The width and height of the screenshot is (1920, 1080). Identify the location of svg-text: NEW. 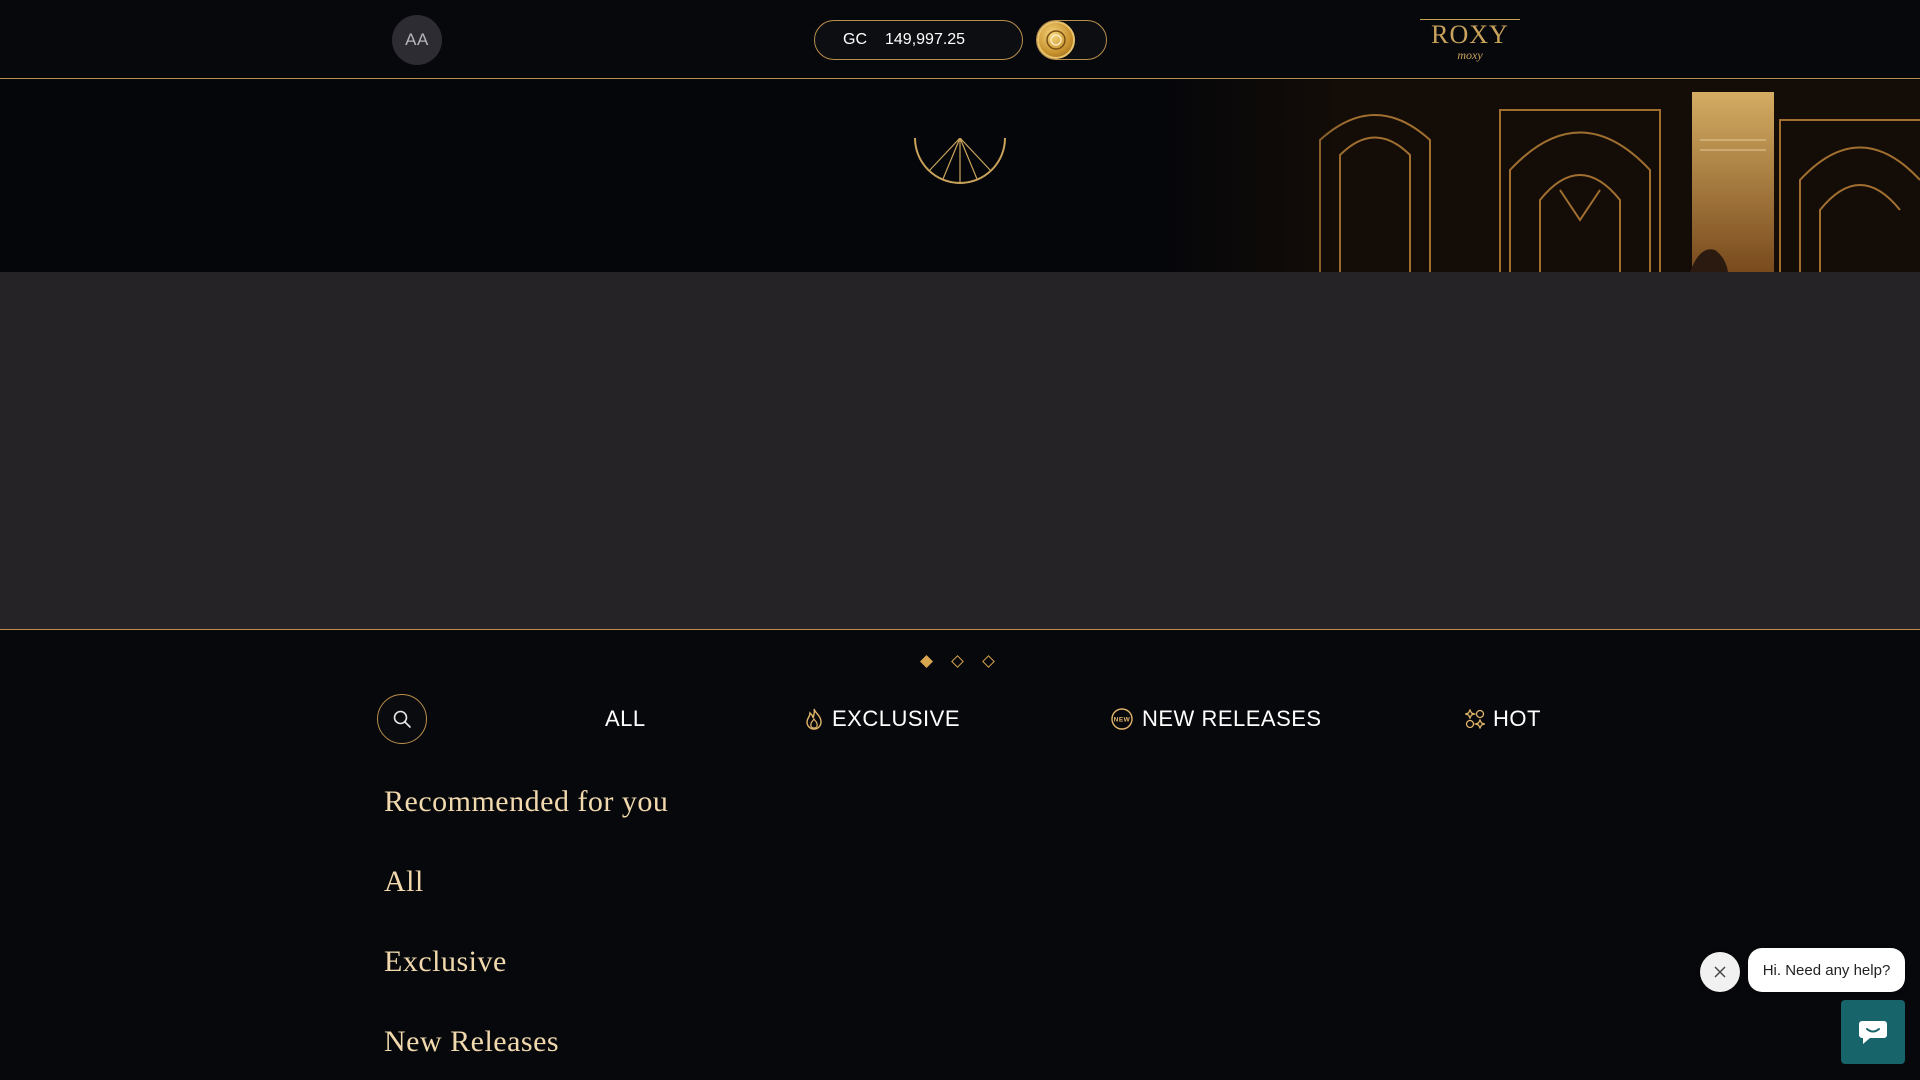
(1122, 720).